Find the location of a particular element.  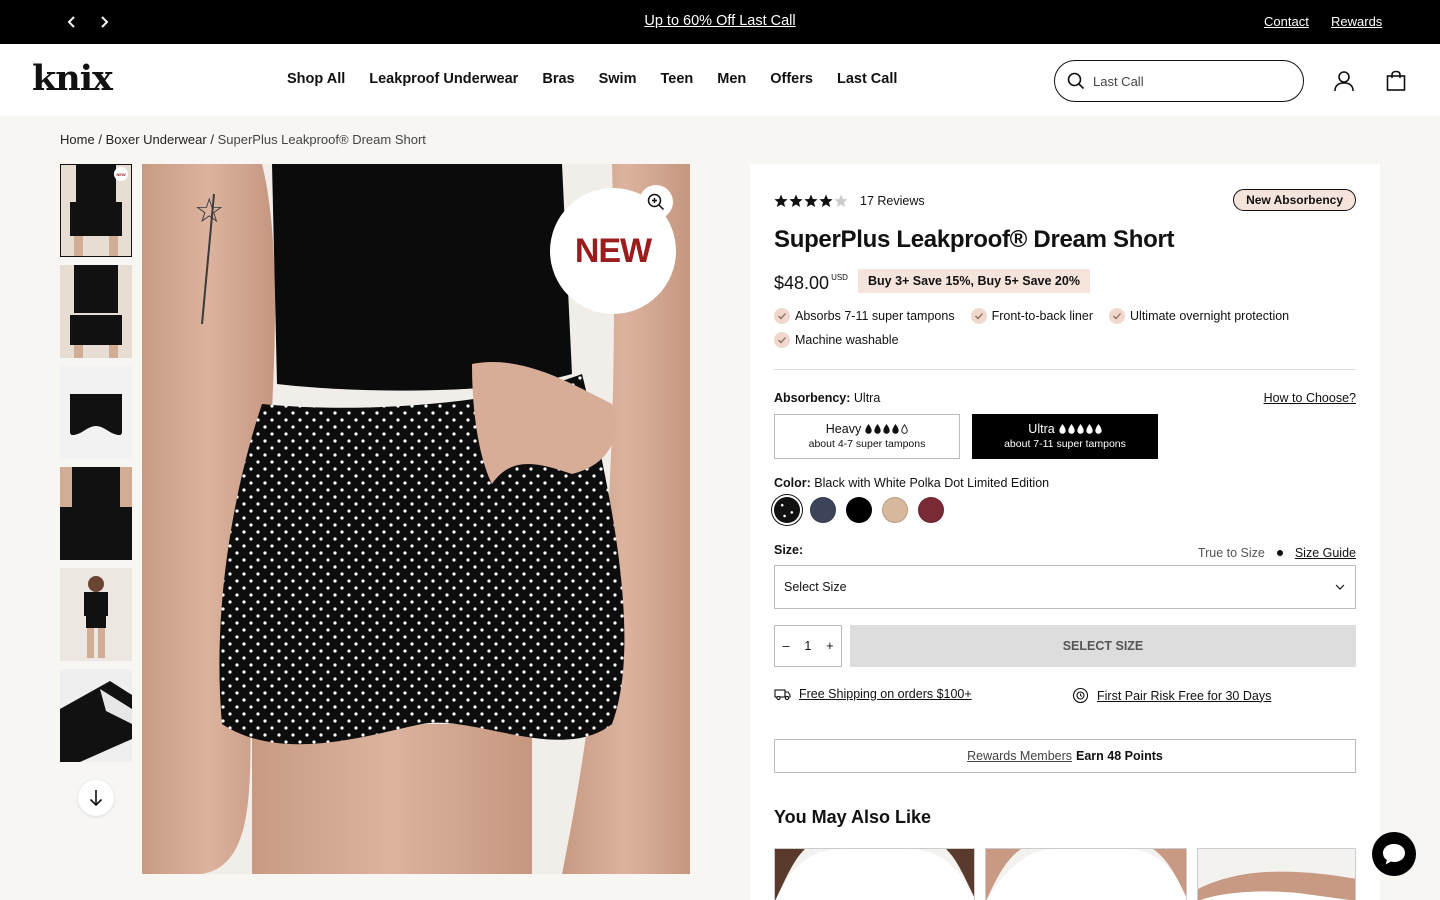

how-to-choose-link: How to Choose? is located at coordinates (1310, 398).